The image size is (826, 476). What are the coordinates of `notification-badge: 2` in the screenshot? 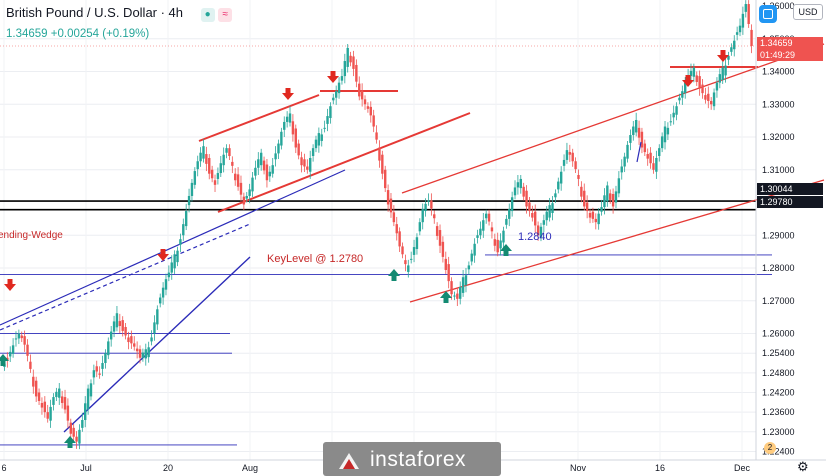 It's located at (770, 447).